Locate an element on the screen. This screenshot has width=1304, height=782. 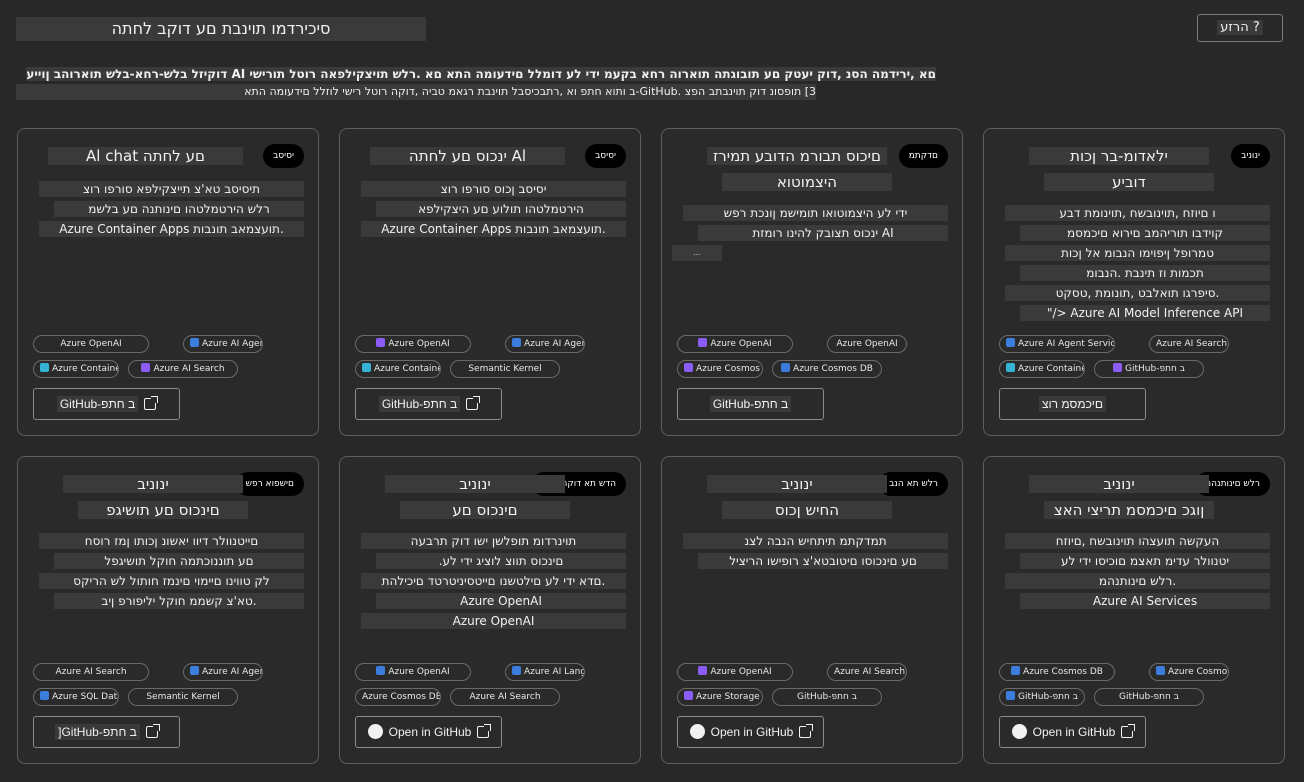
card-description-line: Azure AI Services is located at coordinates (1145, 601).